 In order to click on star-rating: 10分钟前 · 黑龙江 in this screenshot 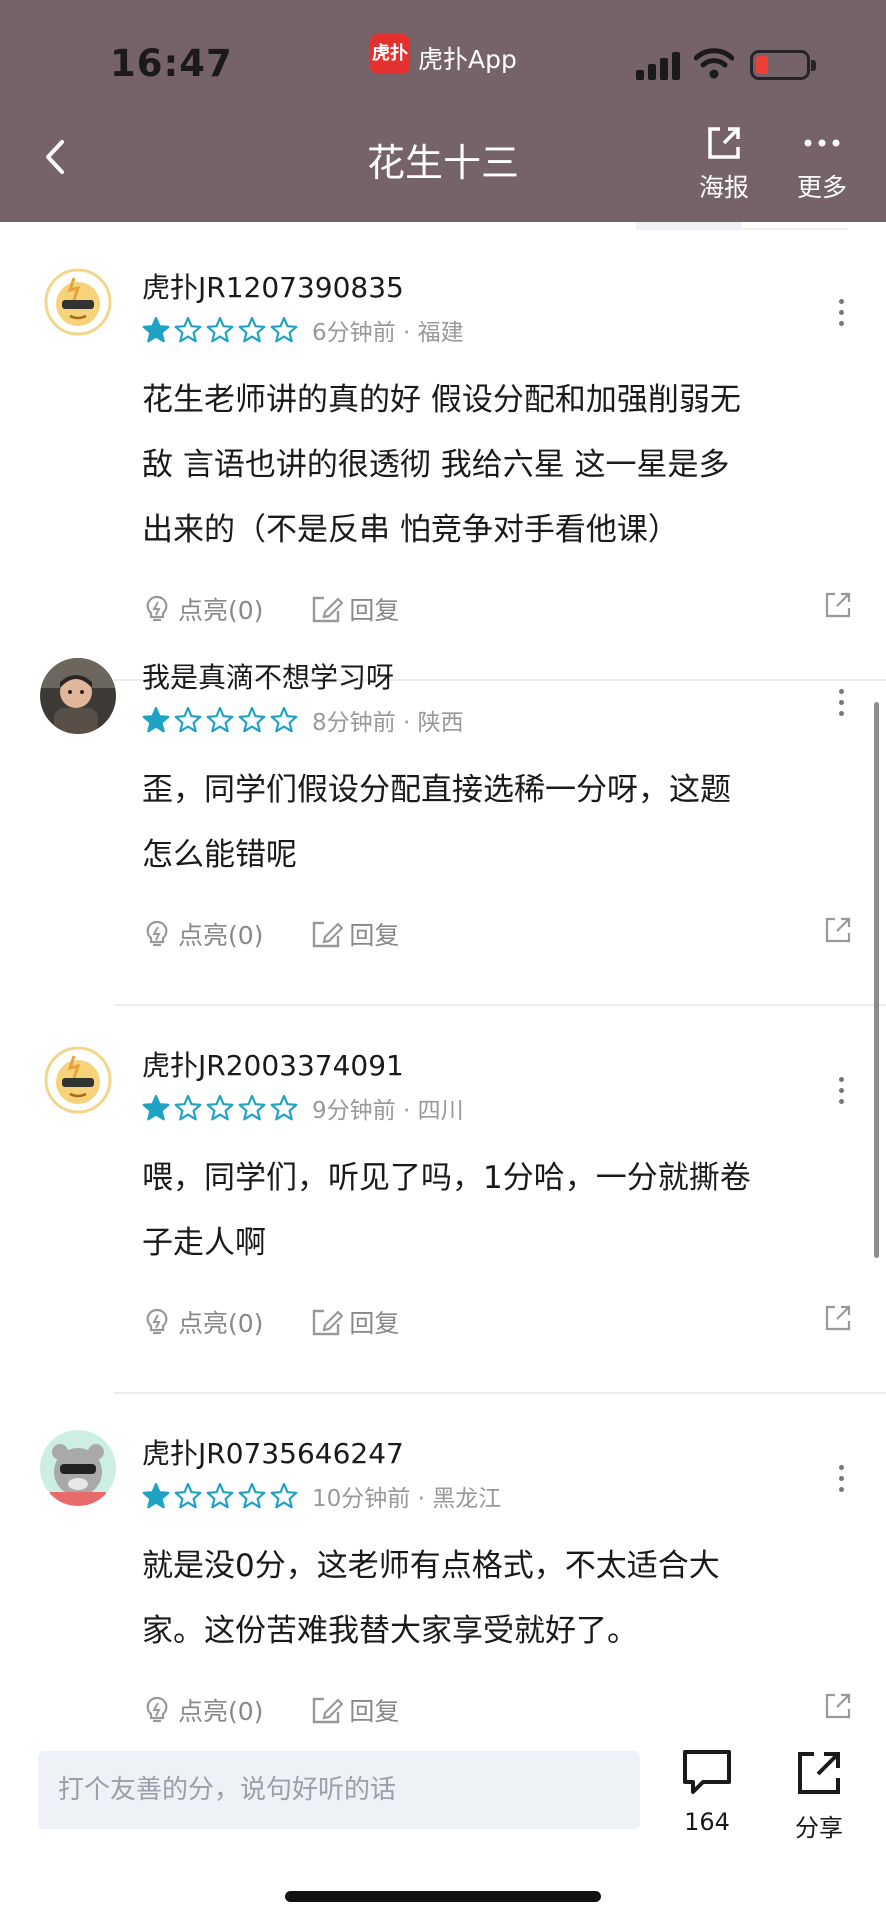, I will do `click(321, 1496)`.